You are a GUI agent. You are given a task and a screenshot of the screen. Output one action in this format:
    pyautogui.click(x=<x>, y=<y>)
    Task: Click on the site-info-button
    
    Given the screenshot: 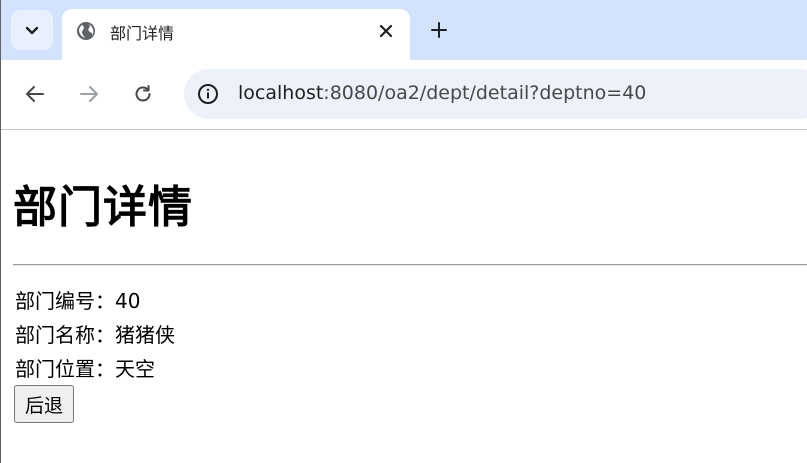 What is the action you would take?
    pyautogui.click(x=208, y=94)
    